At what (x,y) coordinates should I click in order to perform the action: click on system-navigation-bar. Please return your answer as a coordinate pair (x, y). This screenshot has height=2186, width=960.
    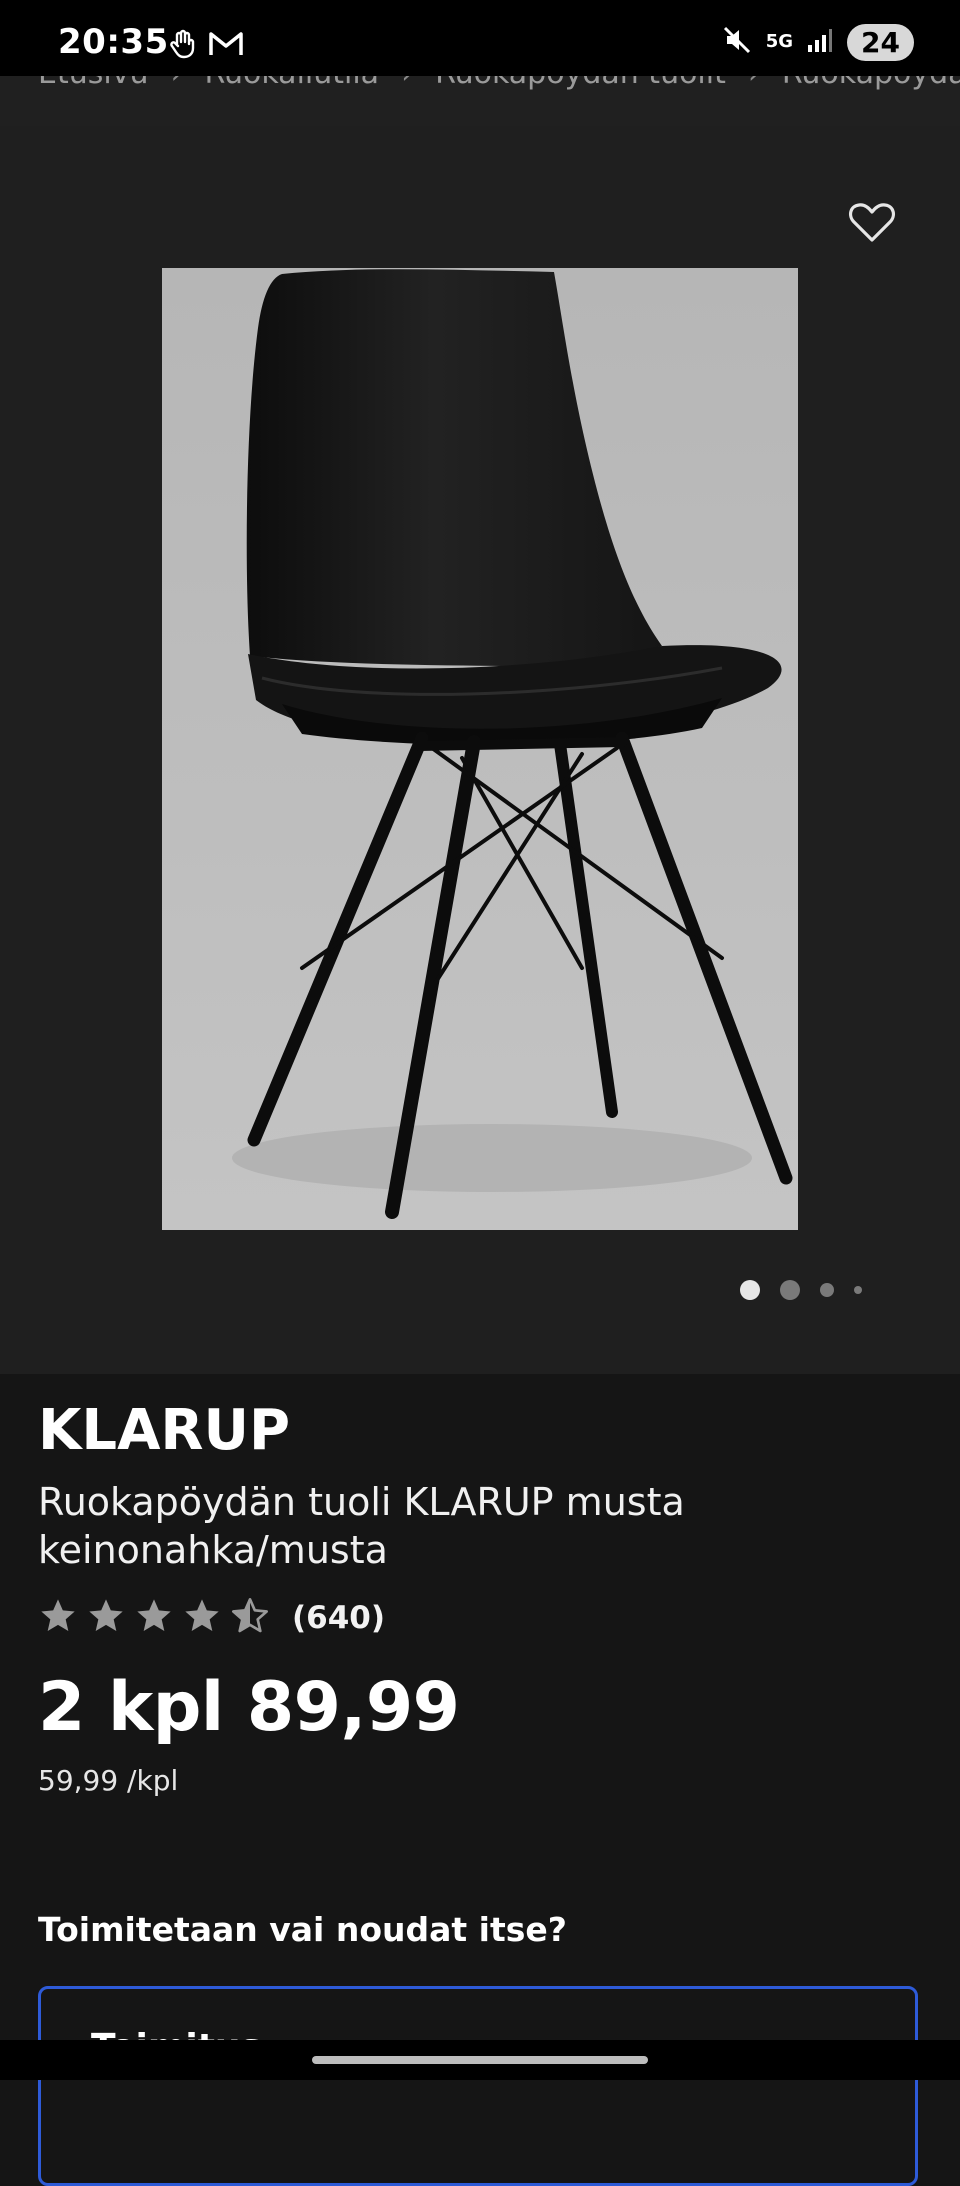
    Looking at the image, I should click on (480, 2060).